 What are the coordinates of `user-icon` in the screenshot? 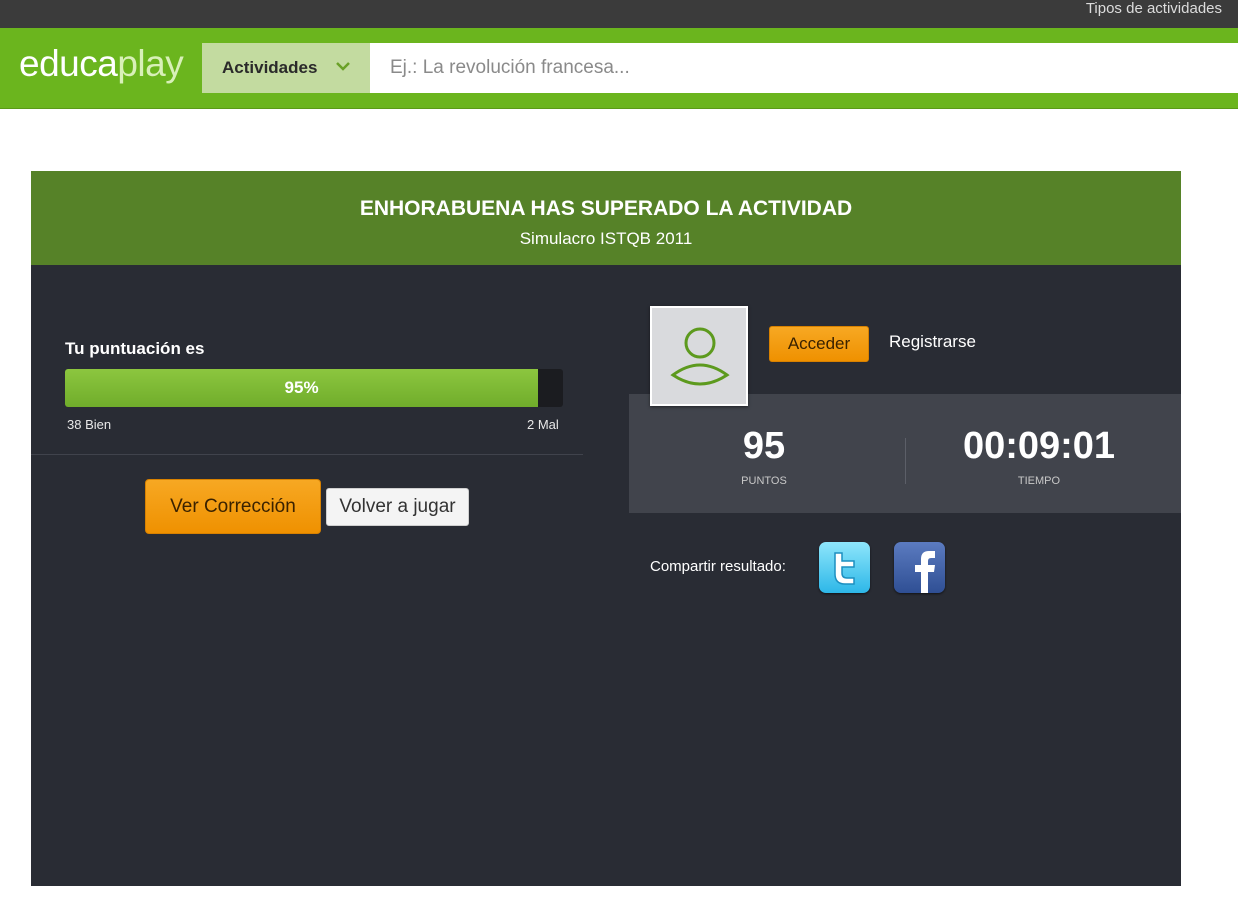 It's located at (700, 356).